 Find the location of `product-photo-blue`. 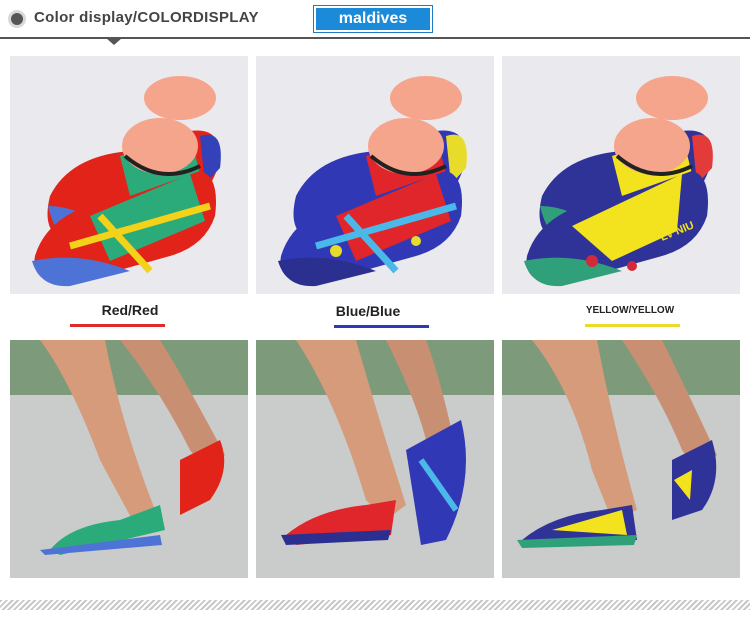

product-photo-blue is located at coordinates (375, 175).